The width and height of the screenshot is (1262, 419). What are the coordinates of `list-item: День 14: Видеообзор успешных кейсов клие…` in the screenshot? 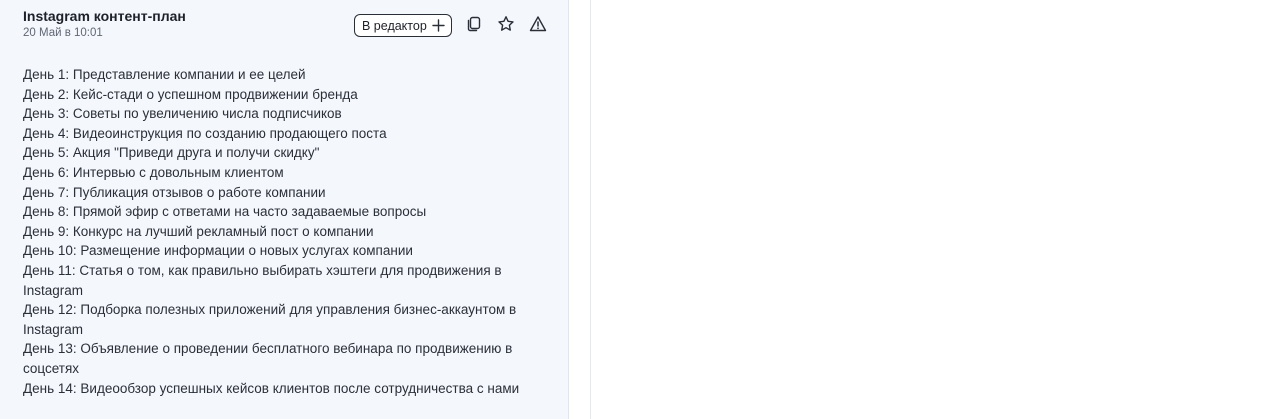 It's located at (271, 388).